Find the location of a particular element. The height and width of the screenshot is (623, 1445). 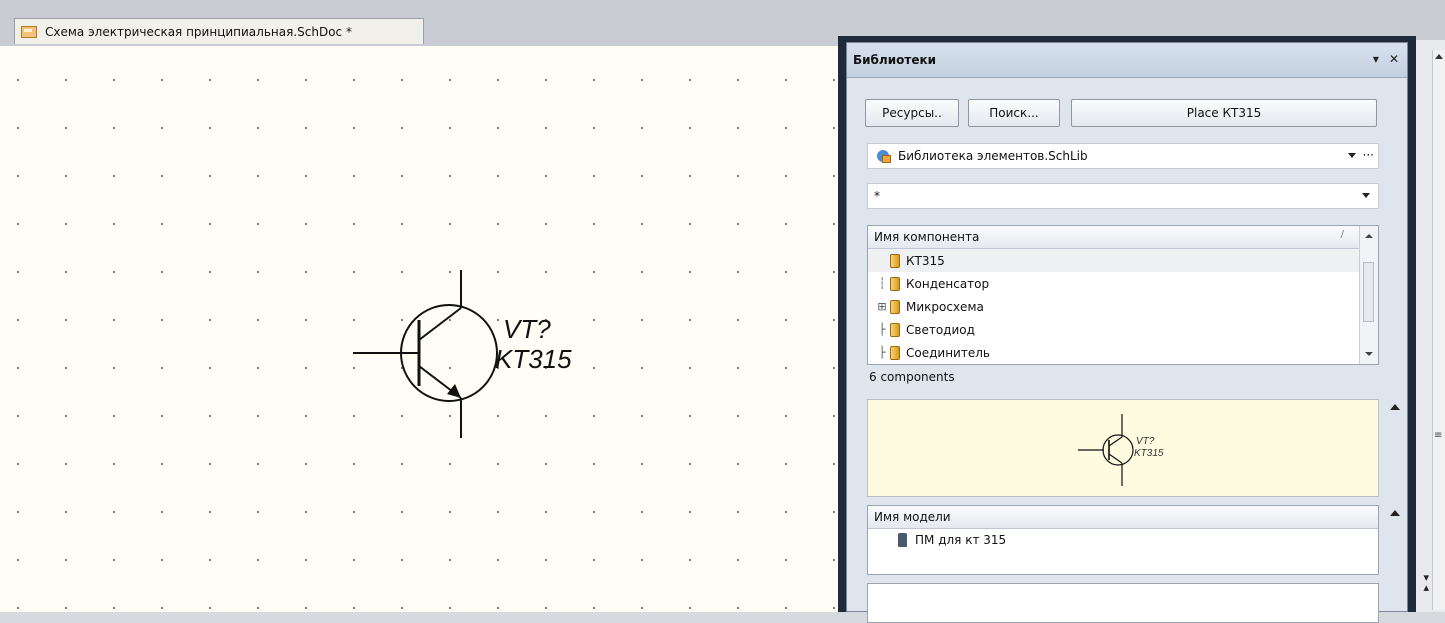

model-name-column-header: Имя модели is located at coordinates (912, 517).